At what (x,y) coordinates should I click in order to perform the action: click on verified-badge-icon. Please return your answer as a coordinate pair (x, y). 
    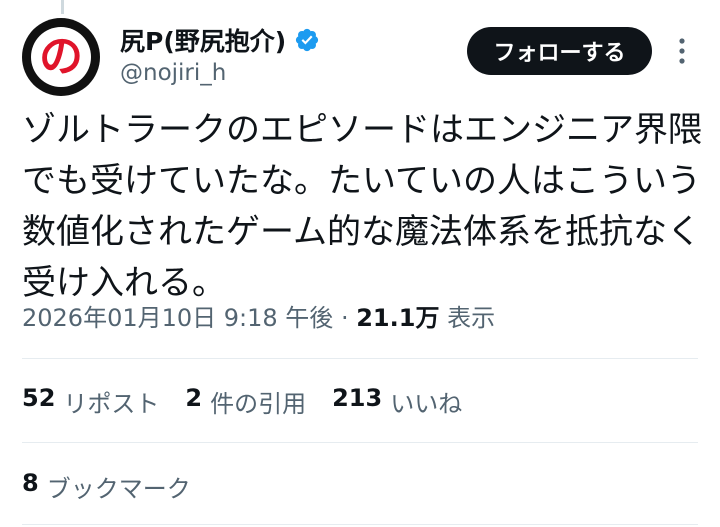
    Looking at the image, I should click on (307, 40).